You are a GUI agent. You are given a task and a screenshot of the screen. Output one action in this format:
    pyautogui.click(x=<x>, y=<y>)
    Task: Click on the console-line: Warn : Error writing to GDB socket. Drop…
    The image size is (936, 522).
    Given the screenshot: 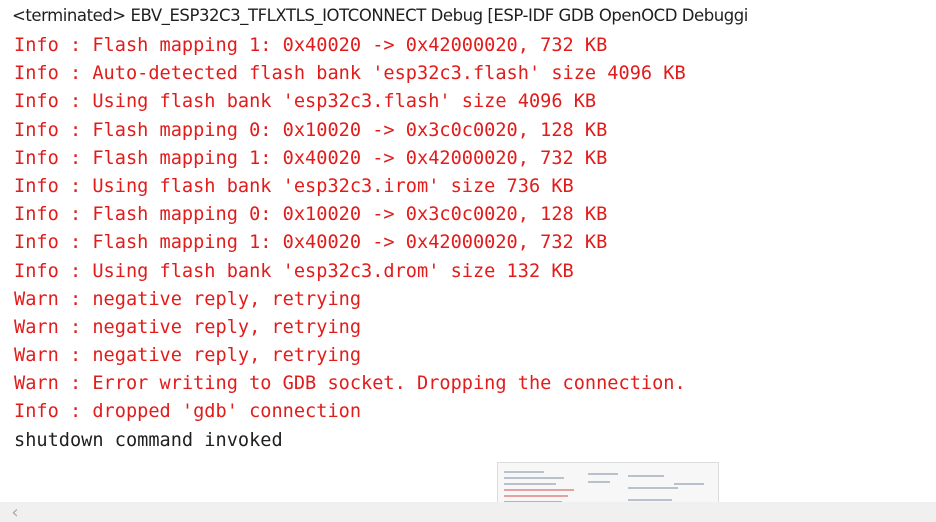 What is the action you would take?
    pyautogui.click(x=350, y=384)
    